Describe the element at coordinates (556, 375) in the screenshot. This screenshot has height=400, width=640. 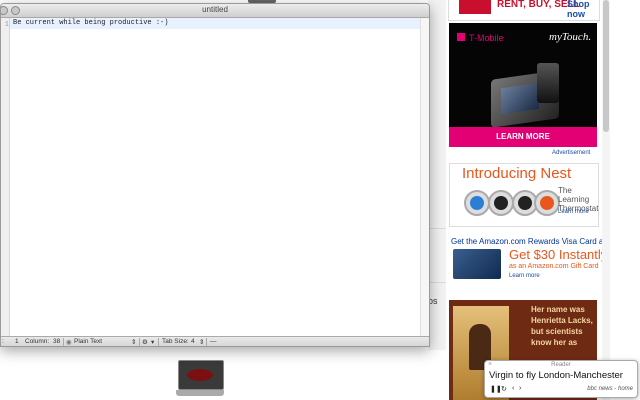
I see `news-headline: Virgin to fly London-Manchester` at that location.